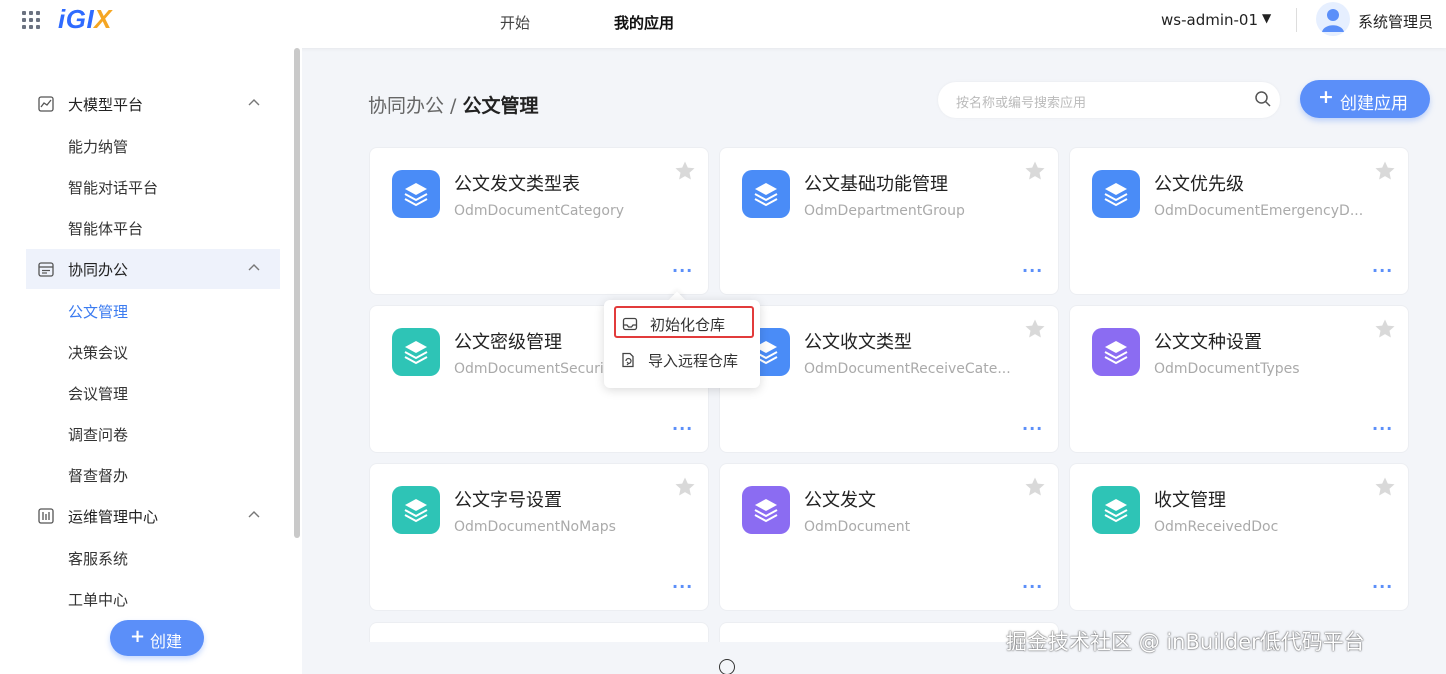 The height and width of the screenshot is (674, 1446). What do you see at coordinates (98, 558) in the screenshot?
I see `sidebar-item-customer-service: 客服系统` at bounding box center [98, 558].